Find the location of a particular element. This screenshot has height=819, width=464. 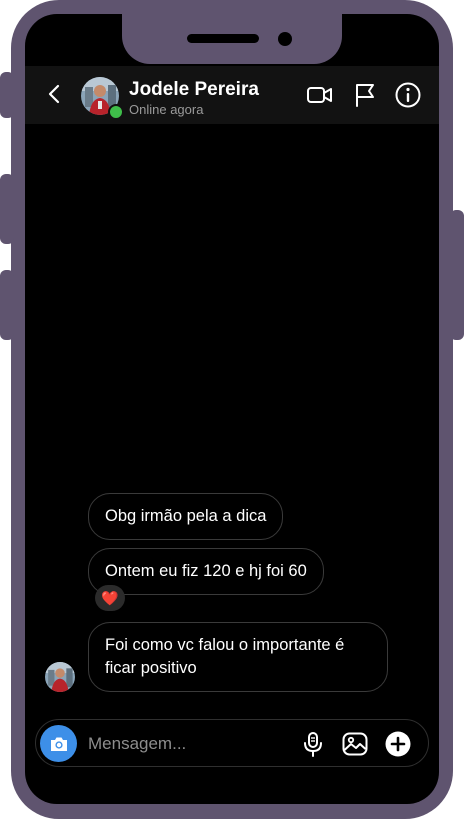

flag-icon is located at coordinates (365, 95).